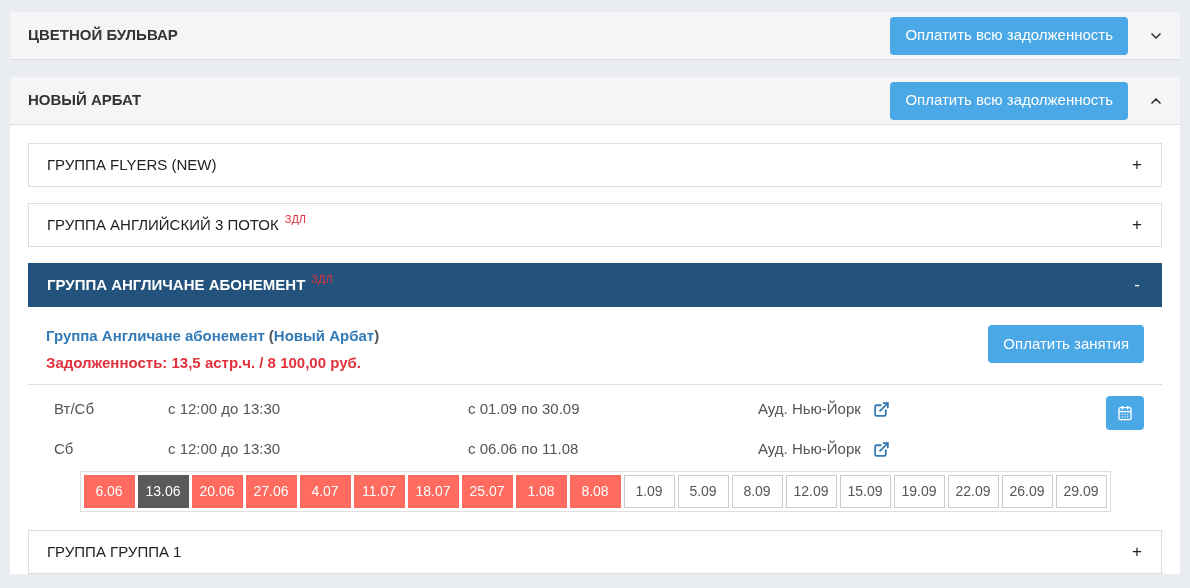 The height and width of the screenshot is (588, 1190). Describe the element at coordinates (1081, 491) in the screenshot. I see `lesson-date: 29.09` at that location.